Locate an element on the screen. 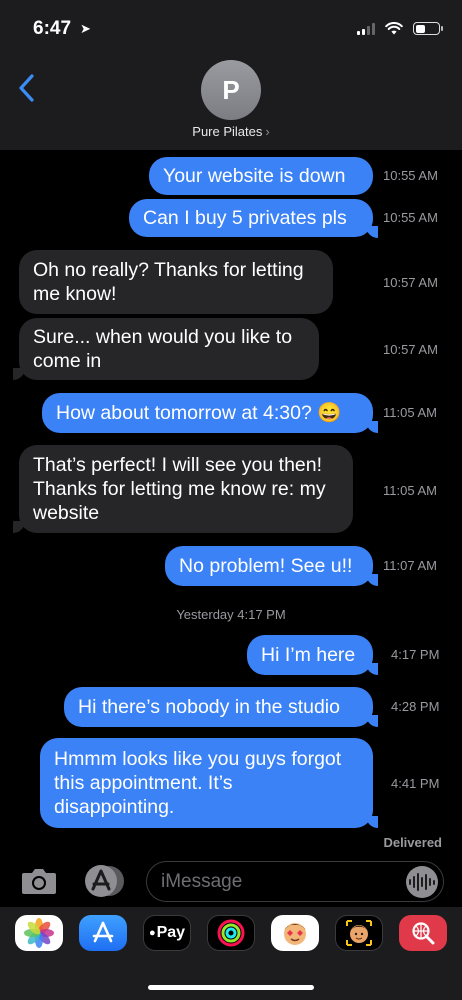  app-store-button is located at coordinates (104, 881).